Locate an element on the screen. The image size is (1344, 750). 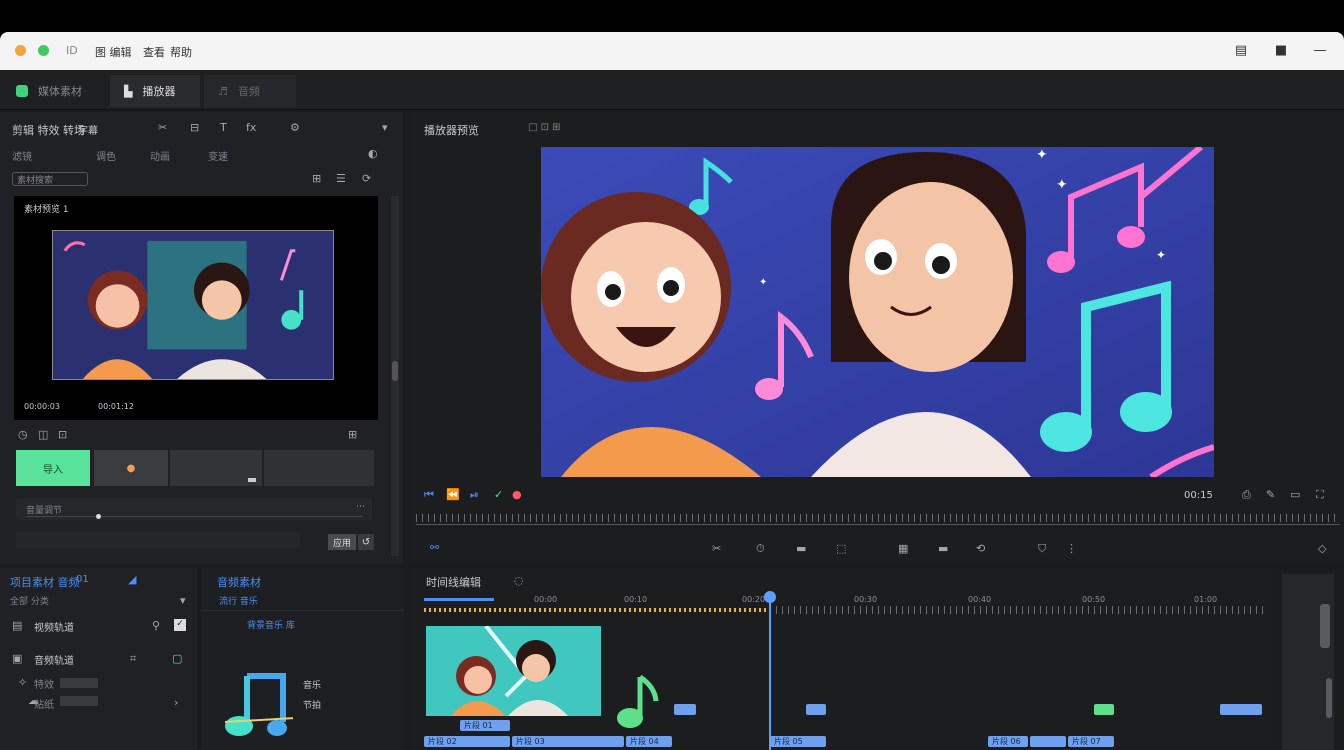
settings-icon: ◐ is located at coordinates (373, 153).